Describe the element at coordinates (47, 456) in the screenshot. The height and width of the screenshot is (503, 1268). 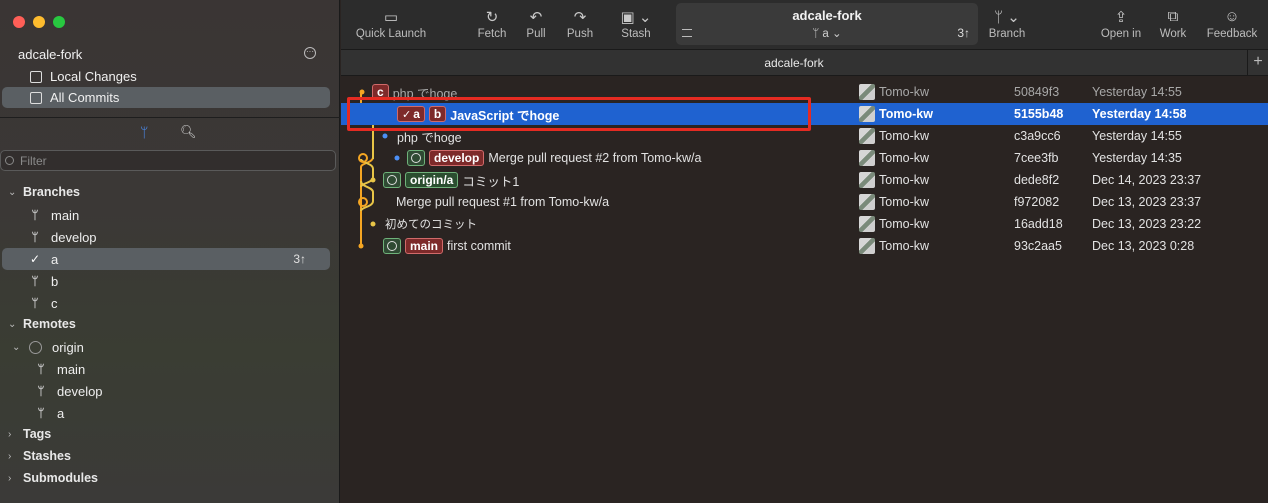
I see `section-stashes-label: Stashes` at that location.